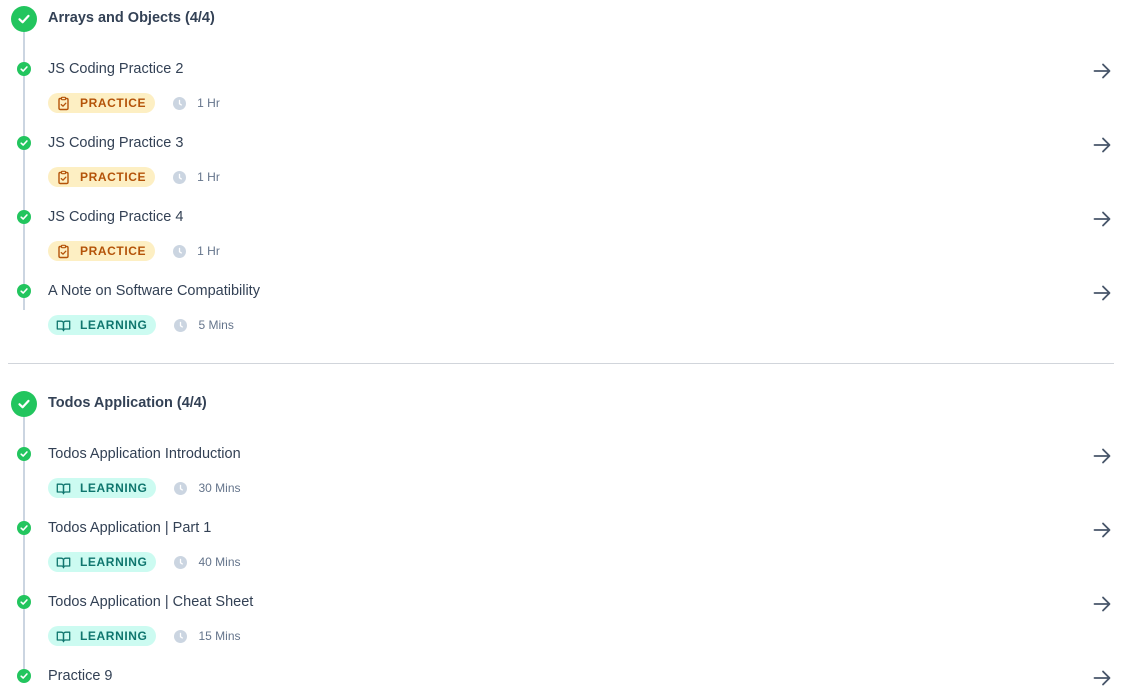 The image size is (1132, 692). I want to click on item-title: A Note on Software Compatibility, so click(154, 291).